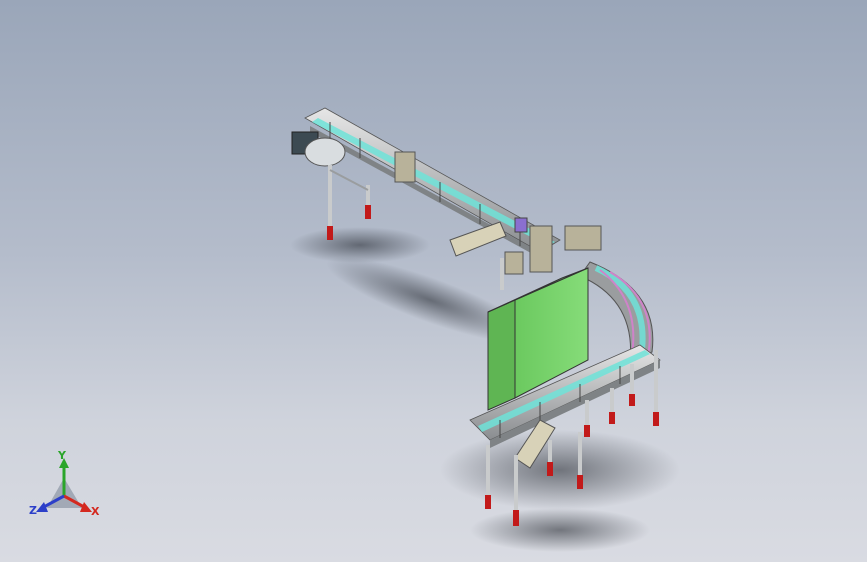  Describe the element at coordinates (64, 485) in the screenshot. I see `coordinate-triad` at that location.